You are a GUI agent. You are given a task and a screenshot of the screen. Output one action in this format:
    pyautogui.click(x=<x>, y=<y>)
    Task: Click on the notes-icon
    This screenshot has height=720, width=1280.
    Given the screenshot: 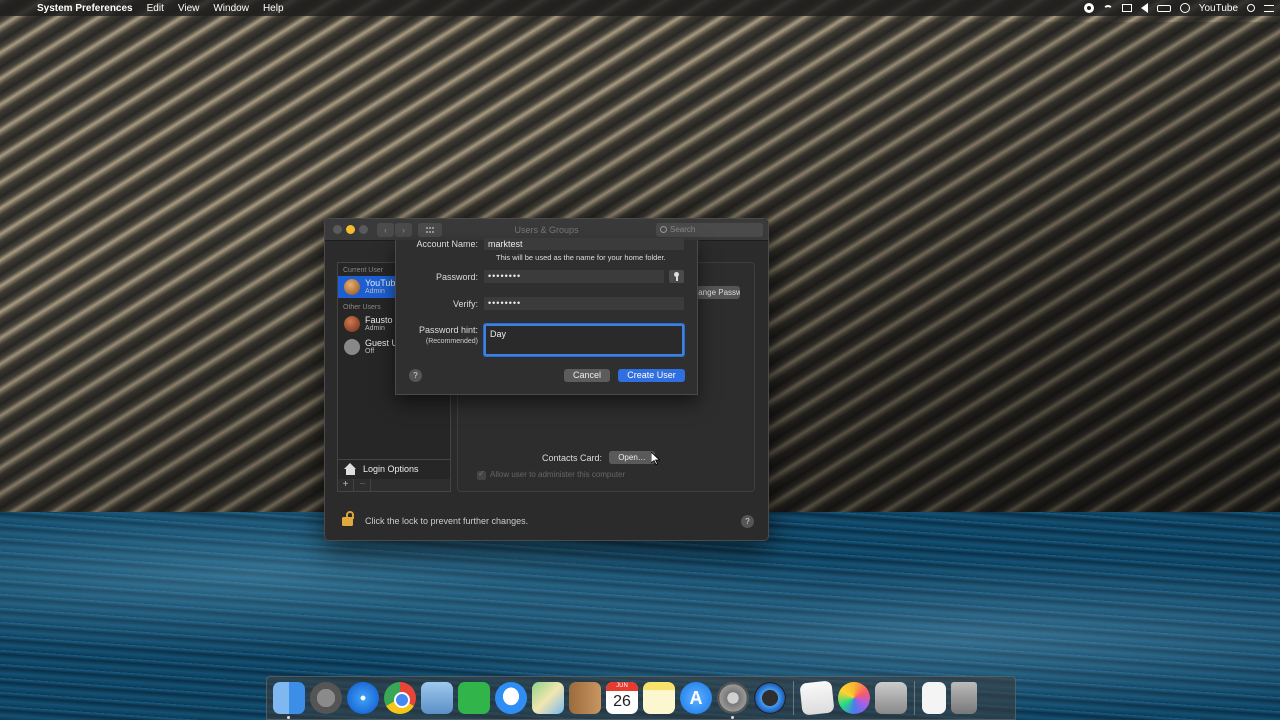 What is the action you would take?
    pyautogui.click(x=659, y=698)
    